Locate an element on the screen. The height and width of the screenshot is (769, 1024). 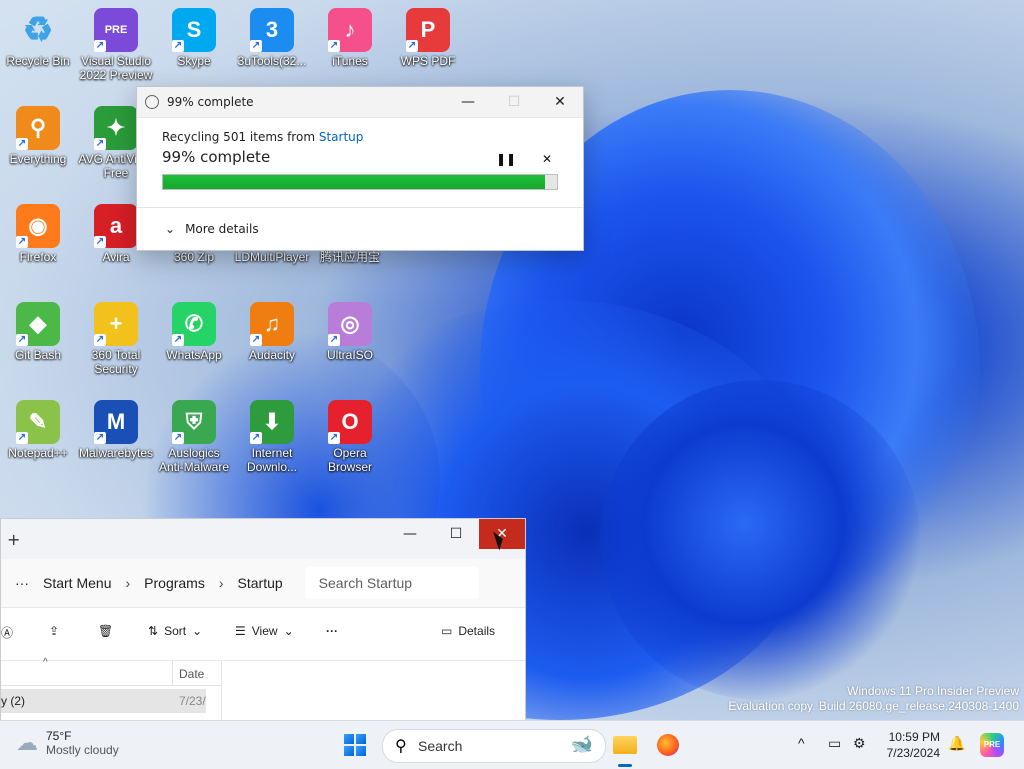
file-explorer-taskbar-button is located at coordinates (625, 748).